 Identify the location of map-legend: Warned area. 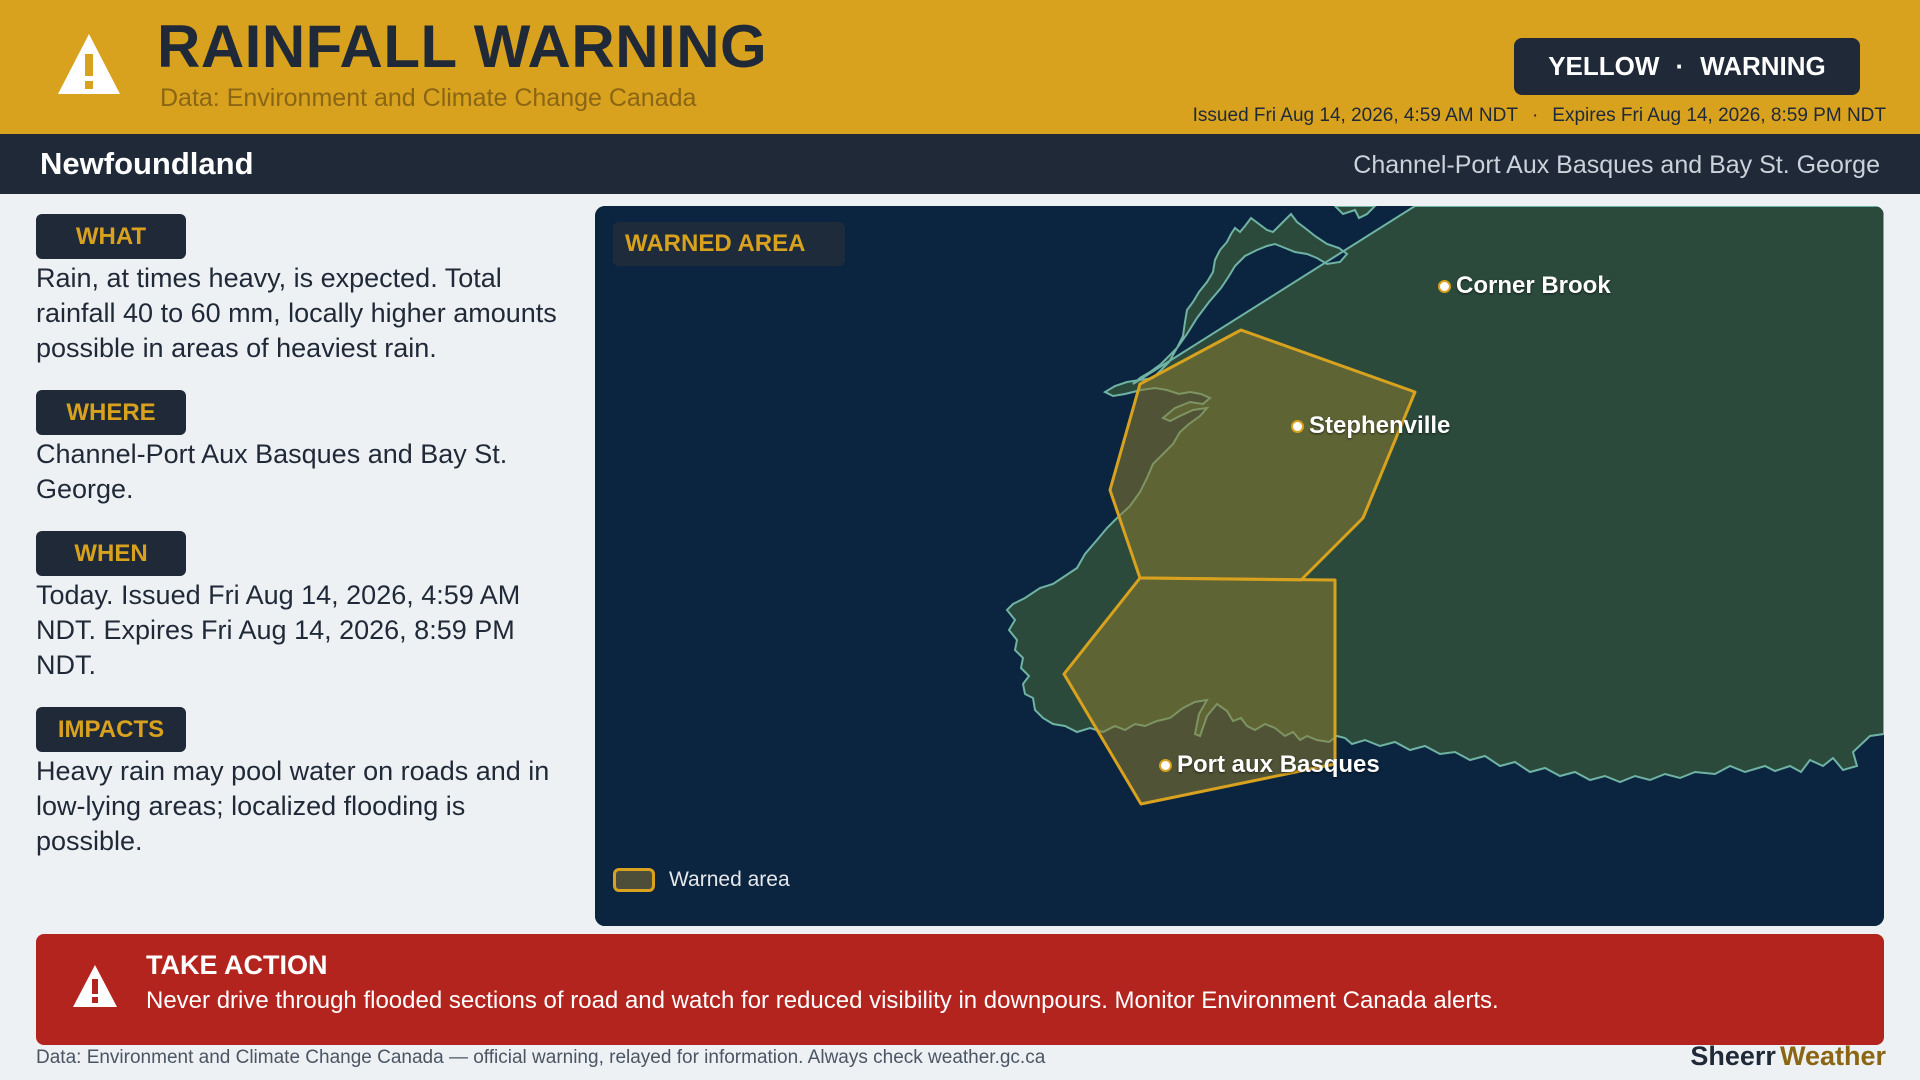
(701, 880).